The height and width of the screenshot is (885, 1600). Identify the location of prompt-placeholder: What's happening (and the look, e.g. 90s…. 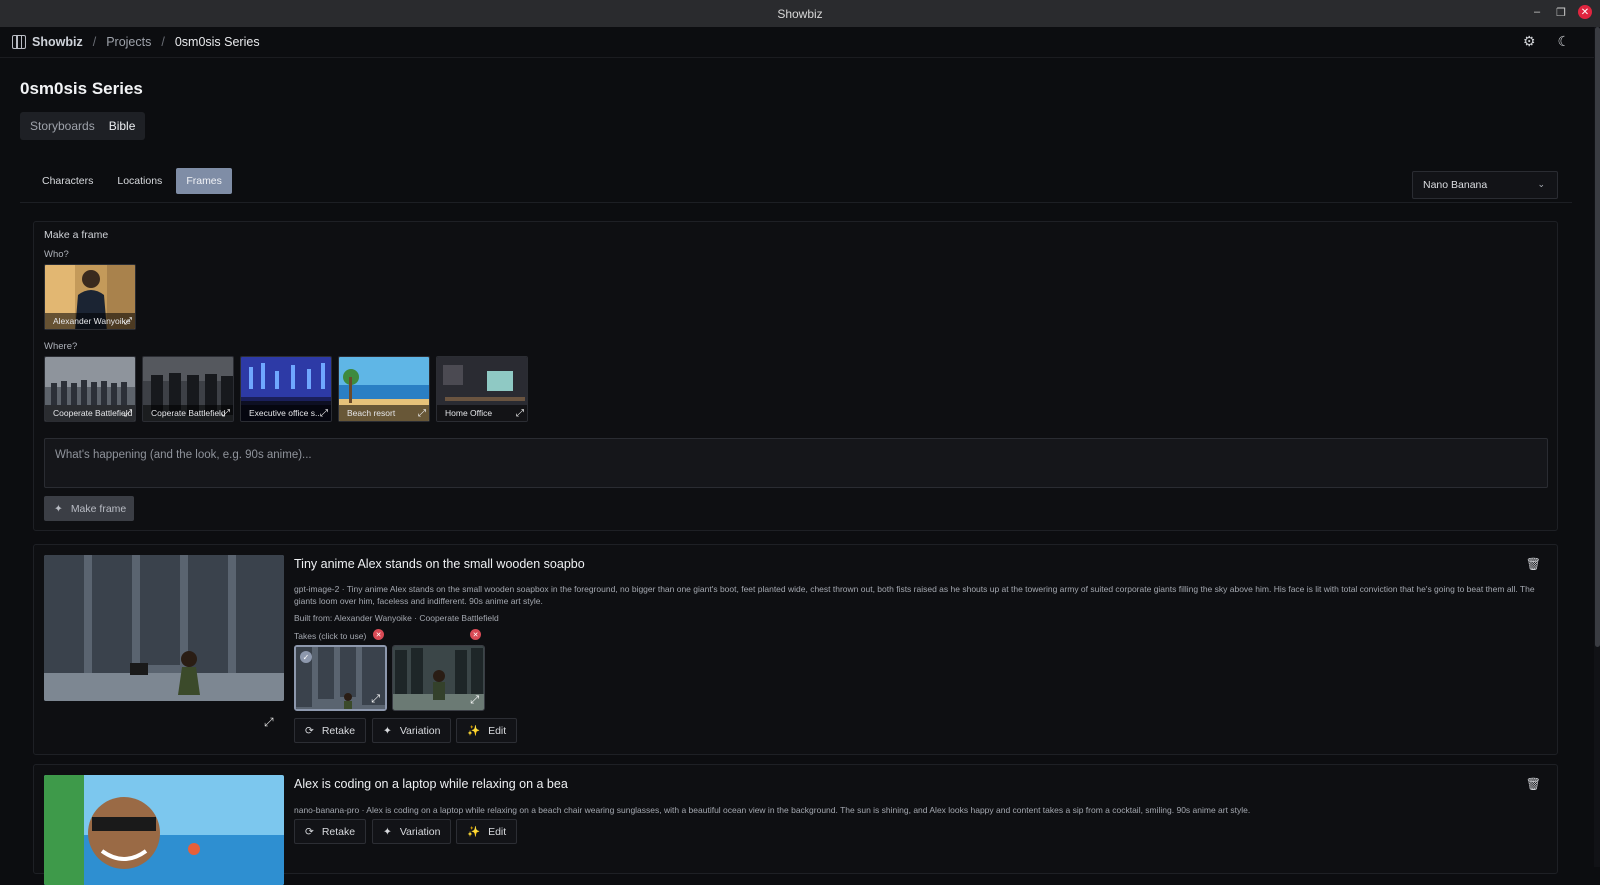
(183, 455).